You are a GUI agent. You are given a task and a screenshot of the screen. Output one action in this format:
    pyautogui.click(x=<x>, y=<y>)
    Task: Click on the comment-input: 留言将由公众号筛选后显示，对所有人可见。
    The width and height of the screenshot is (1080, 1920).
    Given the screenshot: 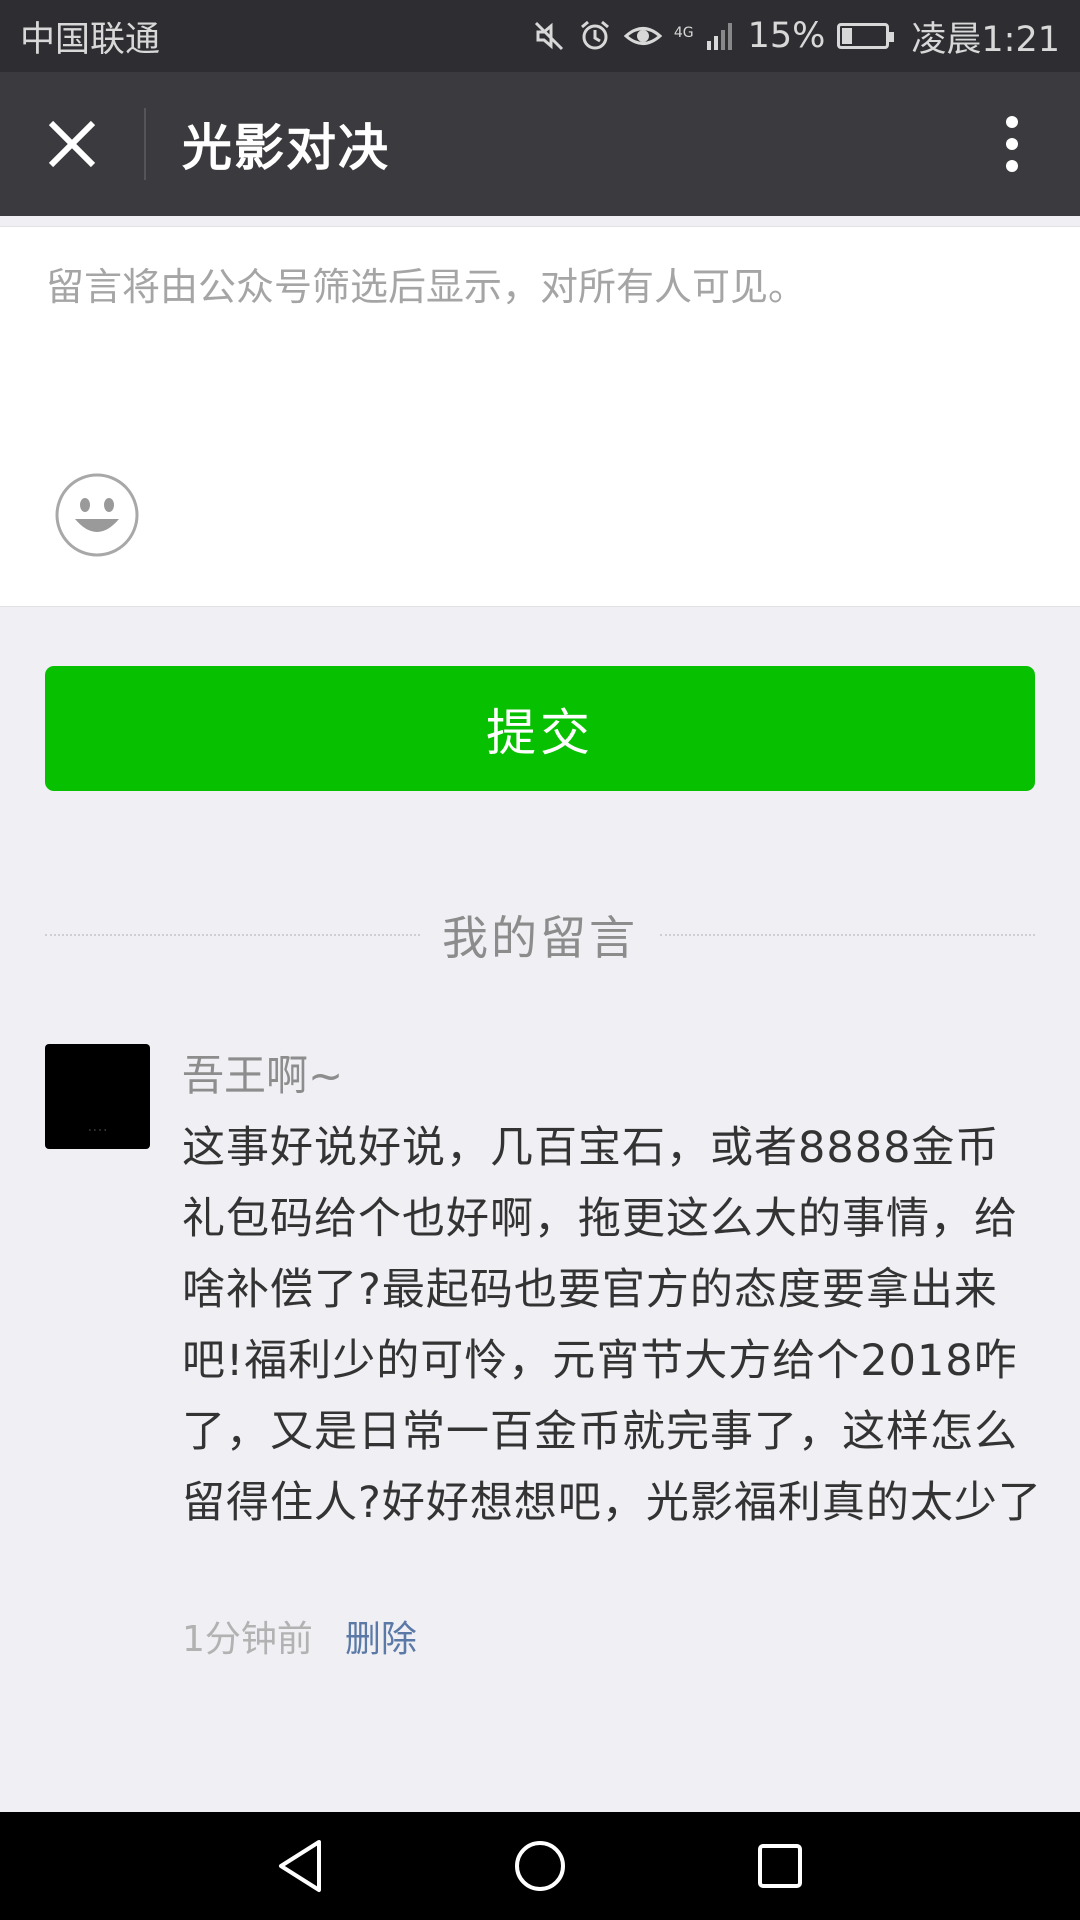 What is the action you would take?
    pyautogui.click(x=541, y=347)
    